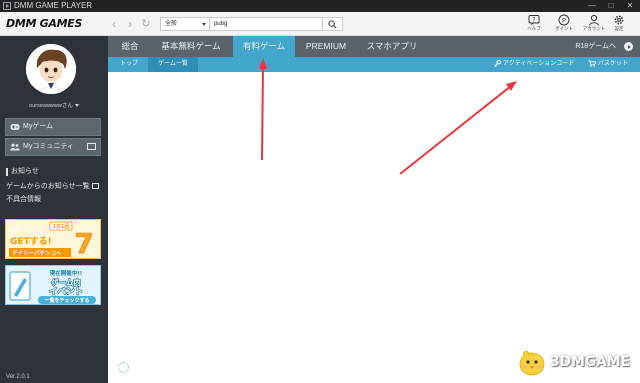 The height and width of the screenshot is (383, 640). I want to click on watermark: 3DMGAME, so click(576, 362).